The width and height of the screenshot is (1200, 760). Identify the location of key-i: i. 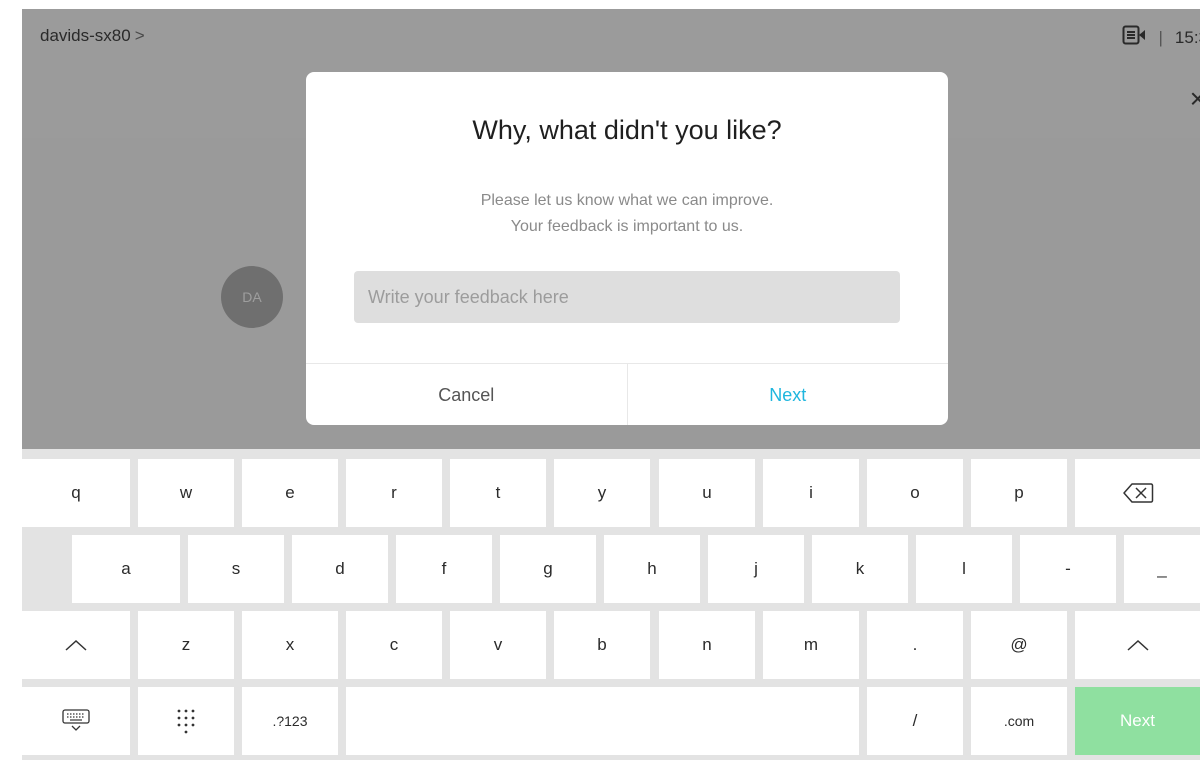
(811, 493).